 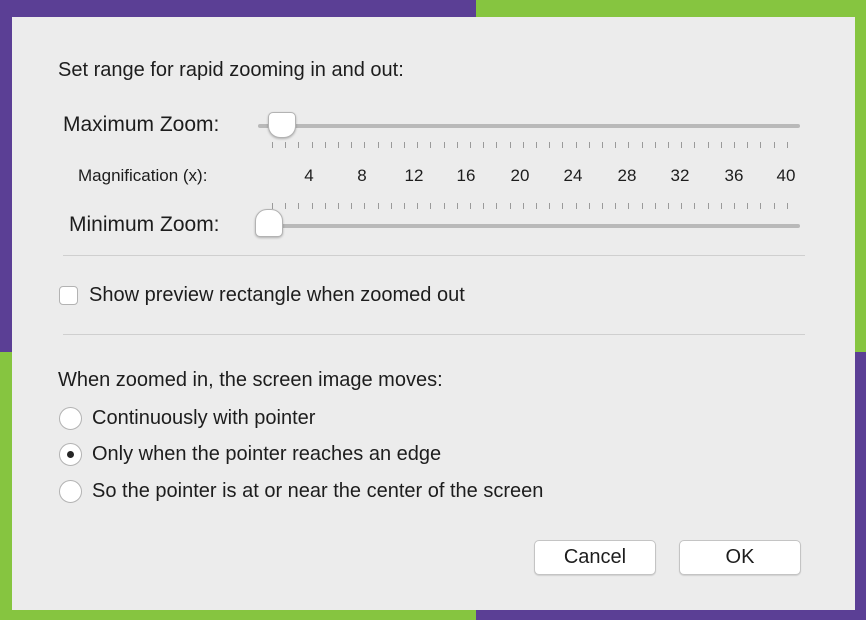 What do you see at coordinates (362, 175) in the screenshot?
I see `magnification-tick-label: 8` at bounding box center [362, 175].